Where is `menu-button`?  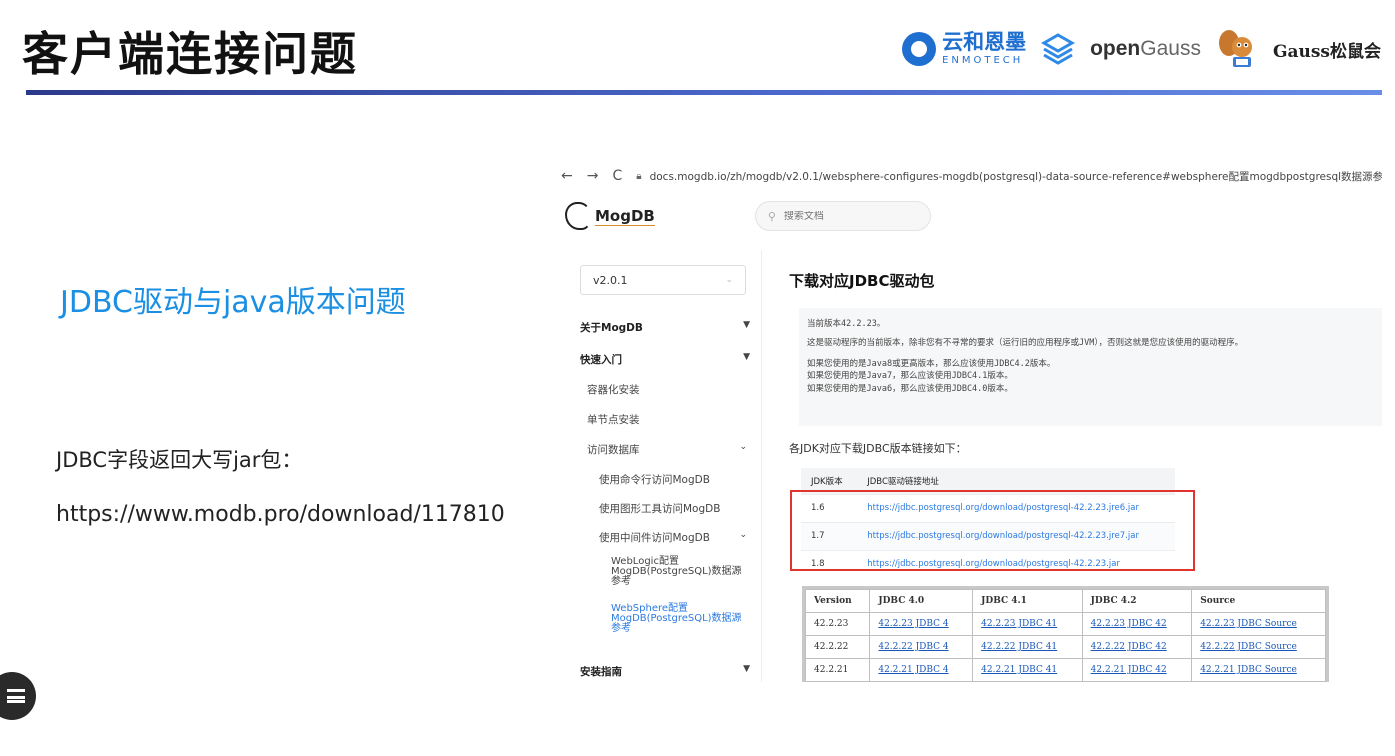 menu-button is located at coordinates (18, 696).